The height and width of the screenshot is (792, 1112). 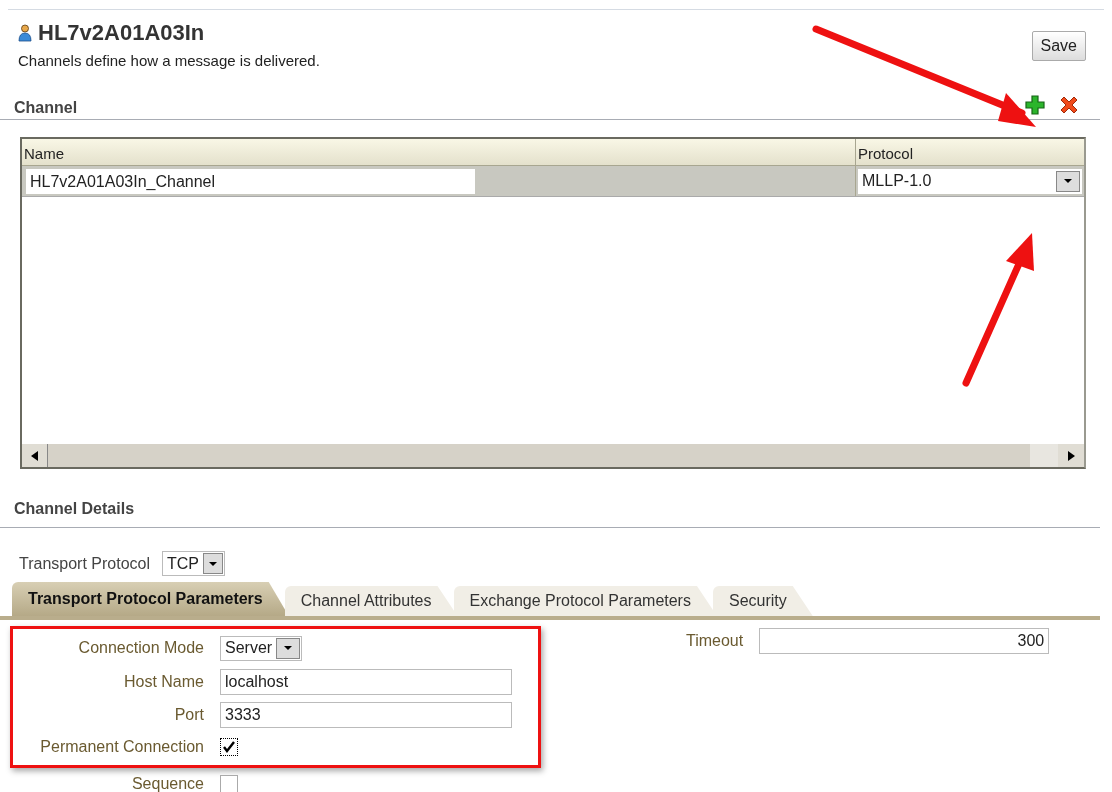 I want to click on scroll-right-button, so click(x=1071, y=455).